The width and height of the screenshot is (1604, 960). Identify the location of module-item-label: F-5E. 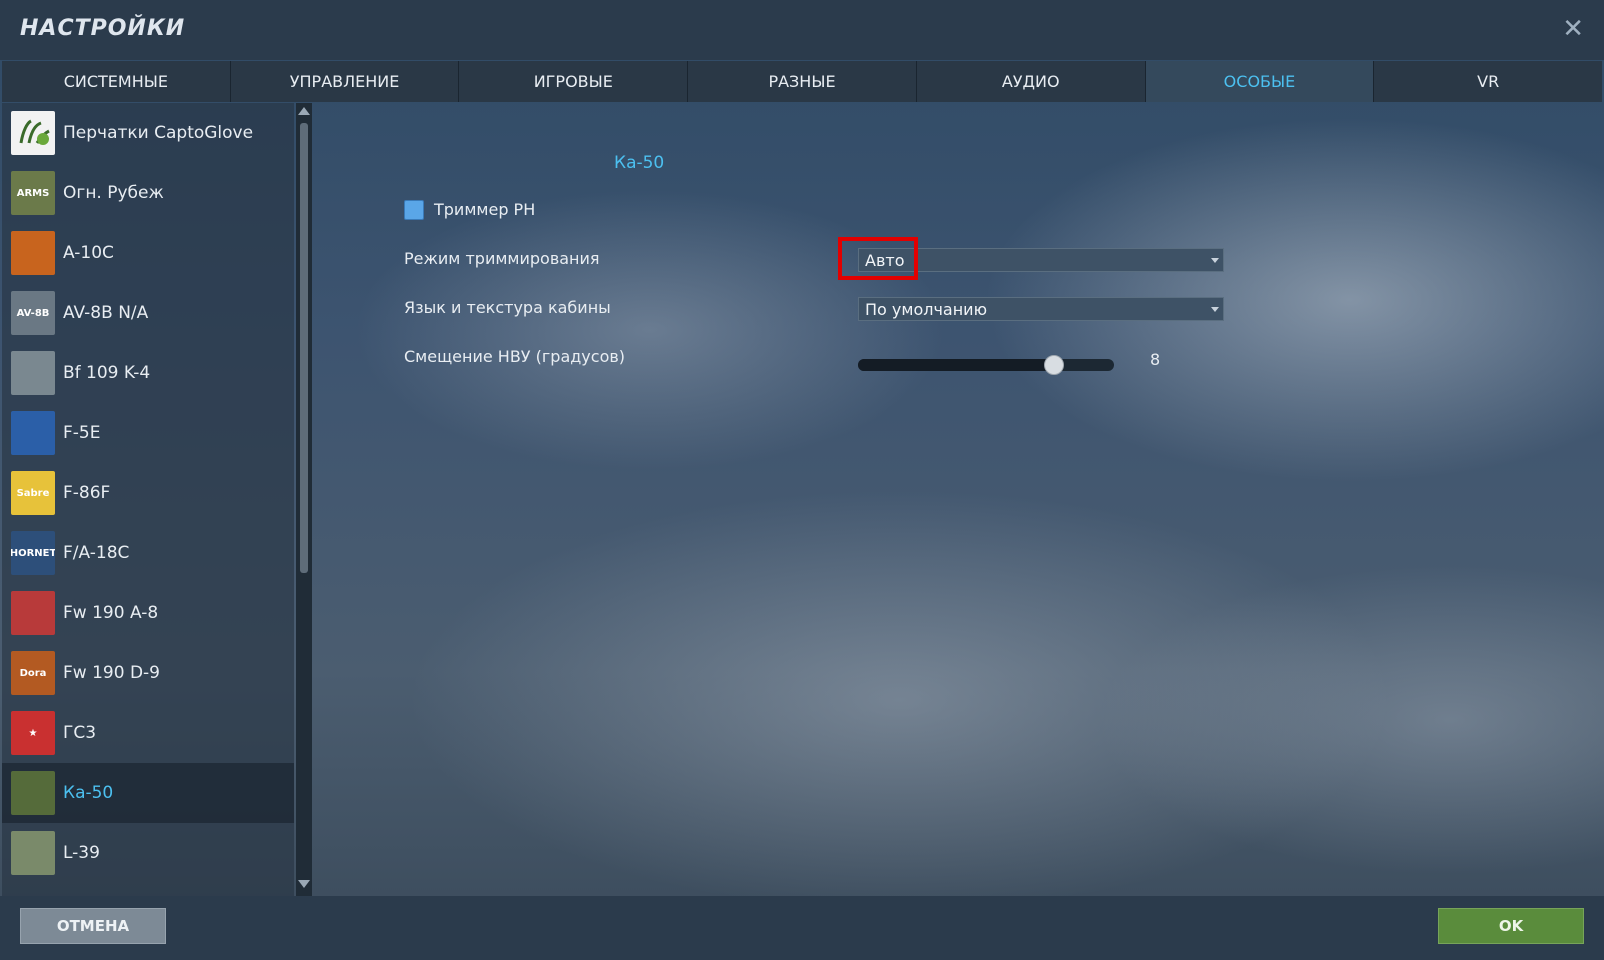
(82, 433).